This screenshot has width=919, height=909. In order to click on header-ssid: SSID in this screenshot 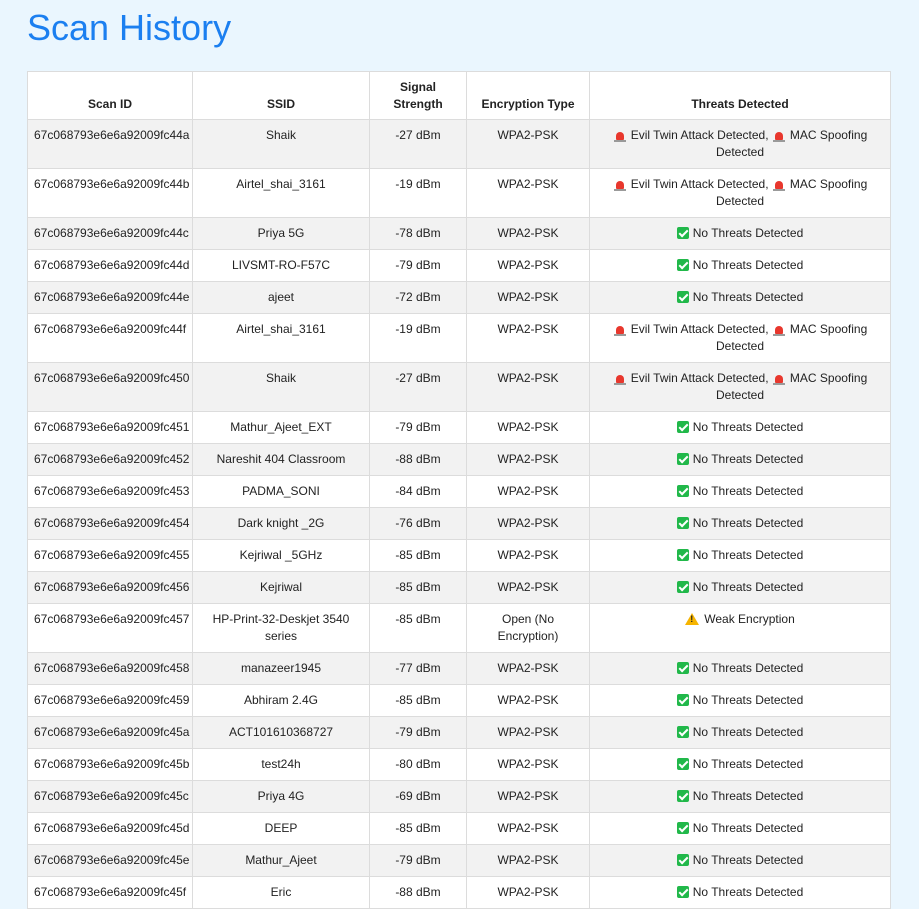, I will do `click(281, 95)`.